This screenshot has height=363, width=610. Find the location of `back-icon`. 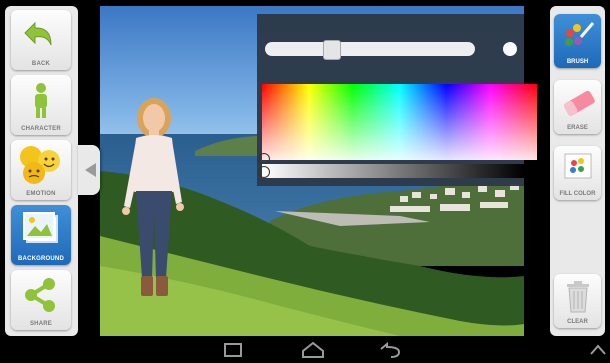

back-icon is located at coordinates (390, 350).